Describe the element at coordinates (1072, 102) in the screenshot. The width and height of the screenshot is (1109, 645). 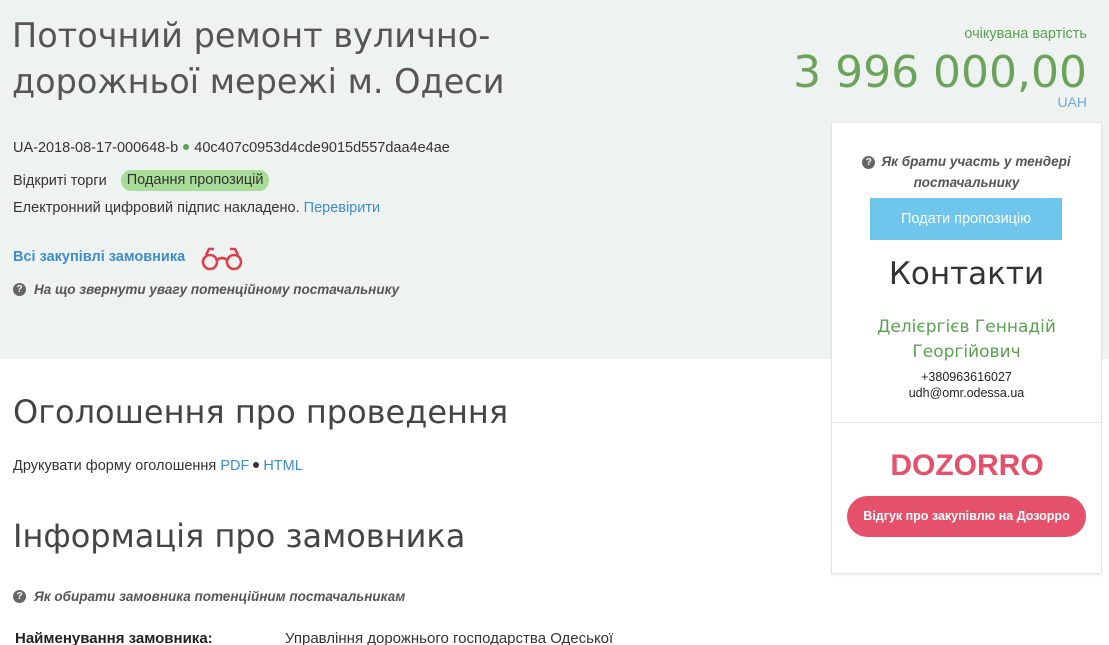
I see `budget-currency: UAH` at that location.